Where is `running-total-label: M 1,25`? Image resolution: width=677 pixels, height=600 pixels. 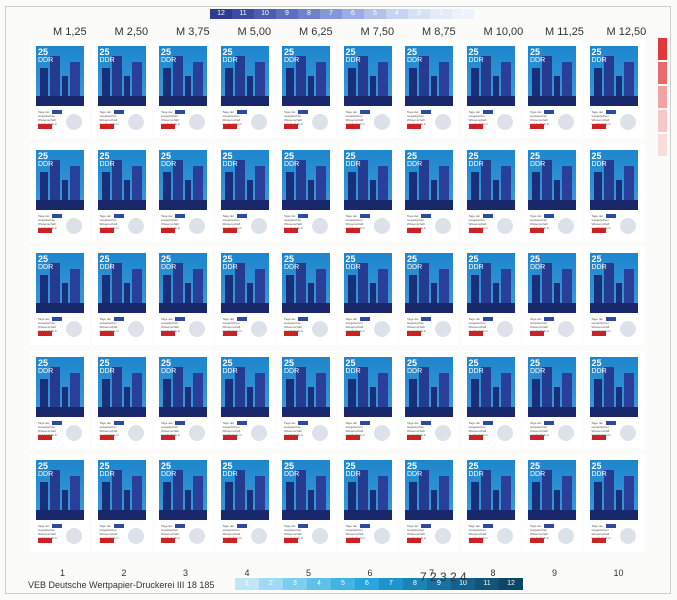
running-total-label: M 1,25 is located at coordinates (70, 32).